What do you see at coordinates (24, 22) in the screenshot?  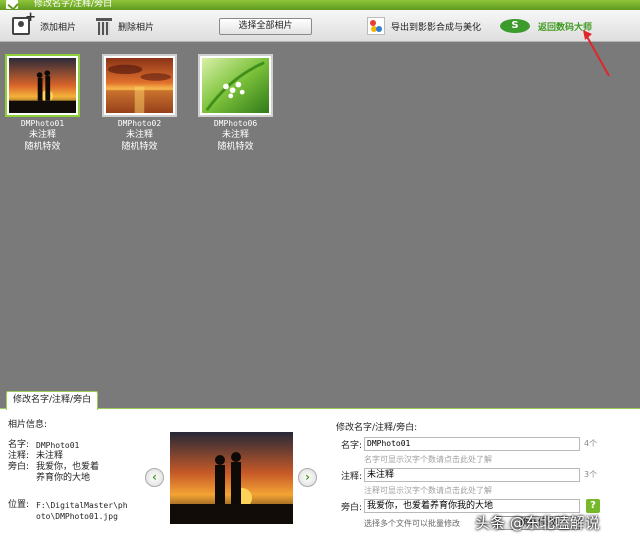 I see `add-photo-icon` at bounding box center [24, 22].